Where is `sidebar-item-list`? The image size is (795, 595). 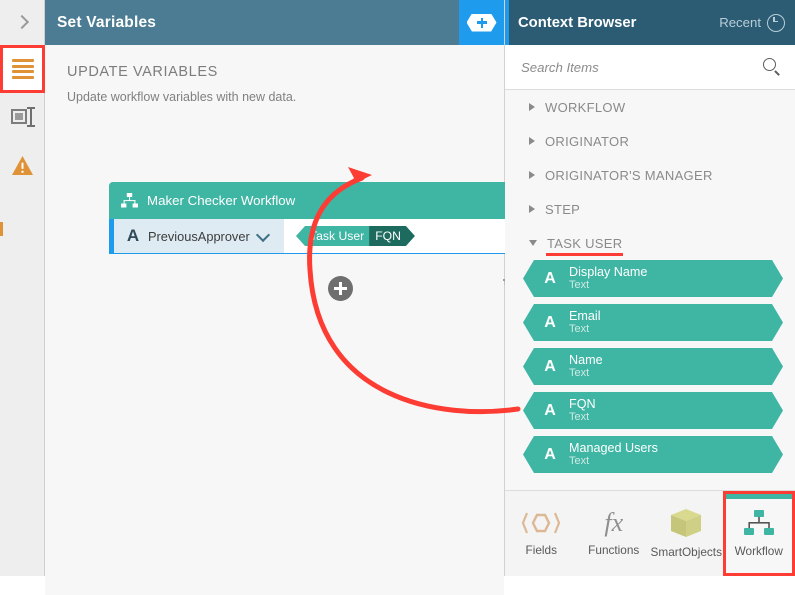
sidebar-item-list is located at coordinates (22, 69).